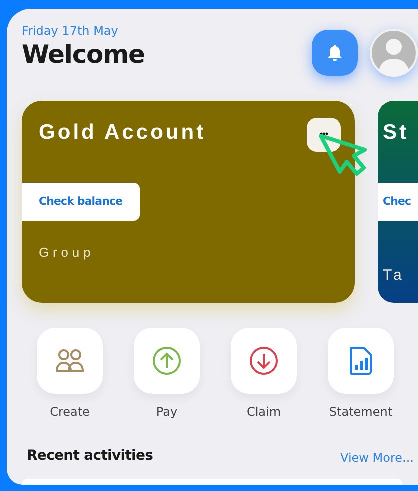  What do you see at coordinates (71, 31) in the screenshot?
I see `date-label: Friday 17th May` at bounding box center [71, 31].